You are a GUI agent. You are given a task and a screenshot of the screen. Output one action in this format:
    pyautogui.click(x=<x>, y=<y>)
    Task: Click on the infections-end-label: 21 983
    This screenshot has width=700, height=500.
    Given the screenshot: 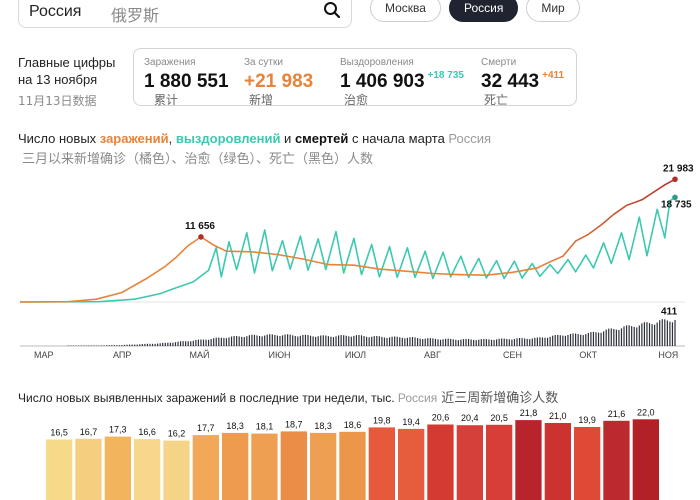 What is the action you would take?
    pyautogui.click(x=678, y=168)
    